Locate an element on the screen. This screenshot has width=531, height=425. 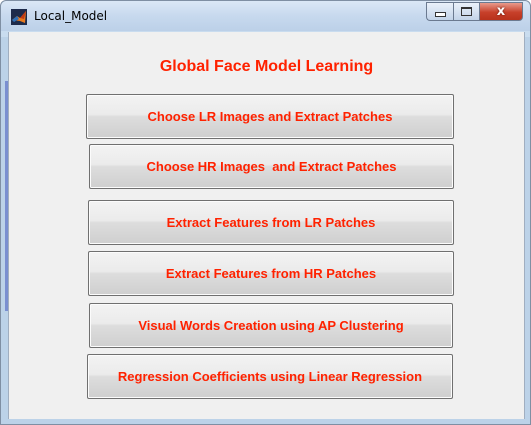
caption-buttons: x is located at coordinates (474, 11).